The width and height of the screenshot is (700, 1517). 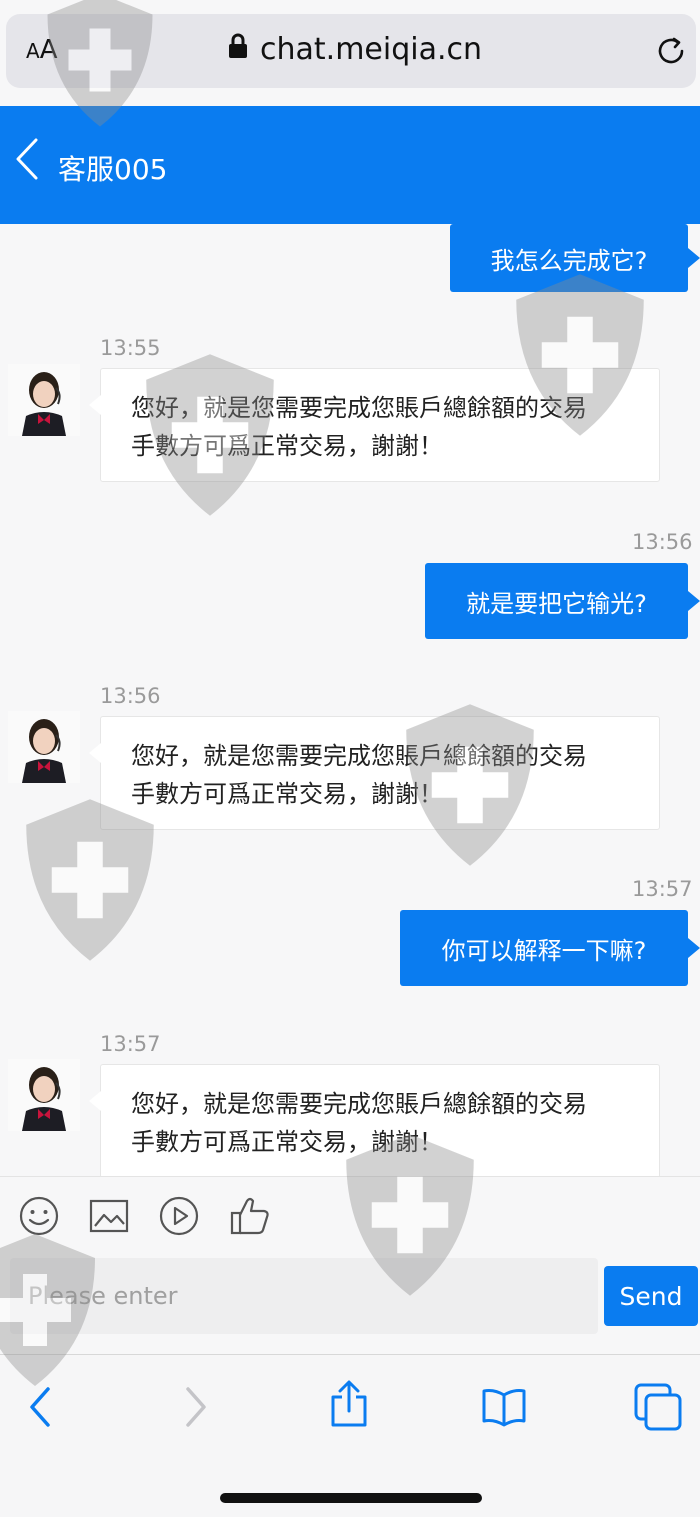 I want to click on message-text: 就是要把它输光?, so click(x=556, y=603).